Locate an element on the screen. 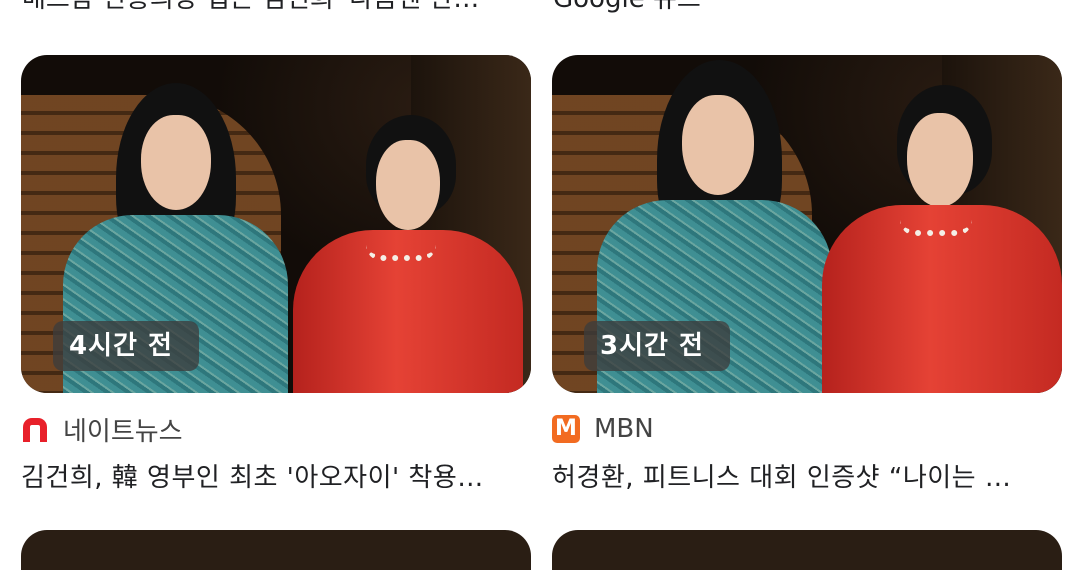 This screenshot has width=1080, height=570. mbn-logo-icon is located at coordinates (566, 429).